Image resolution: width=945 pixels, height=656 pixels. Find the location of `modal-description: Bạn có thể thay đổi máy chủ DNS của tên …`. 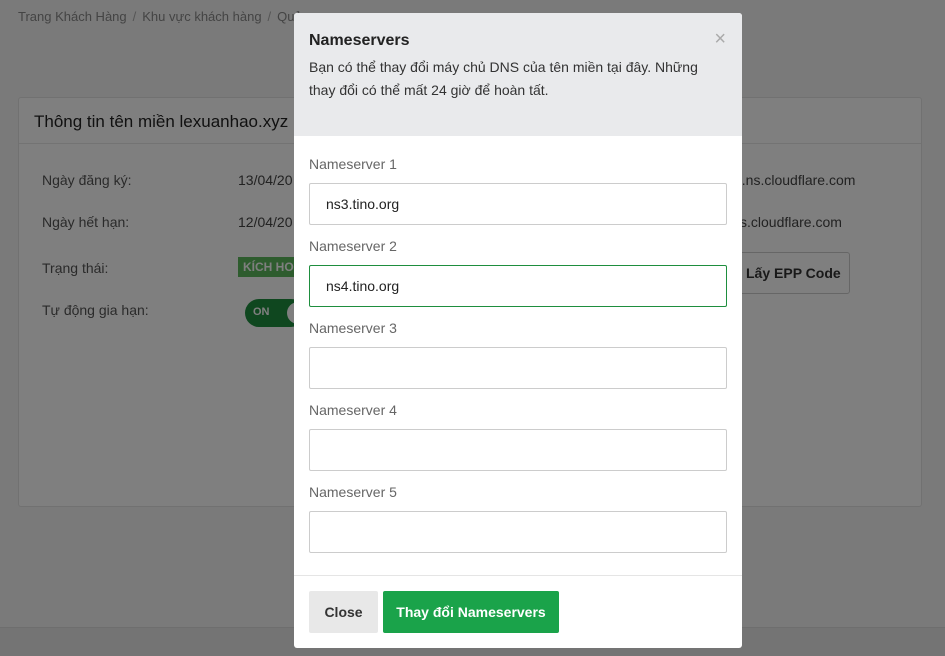

modal-description: Bạn có thể thay đổi máy chủ DNS của tên … is located at coordinates (503, 78).